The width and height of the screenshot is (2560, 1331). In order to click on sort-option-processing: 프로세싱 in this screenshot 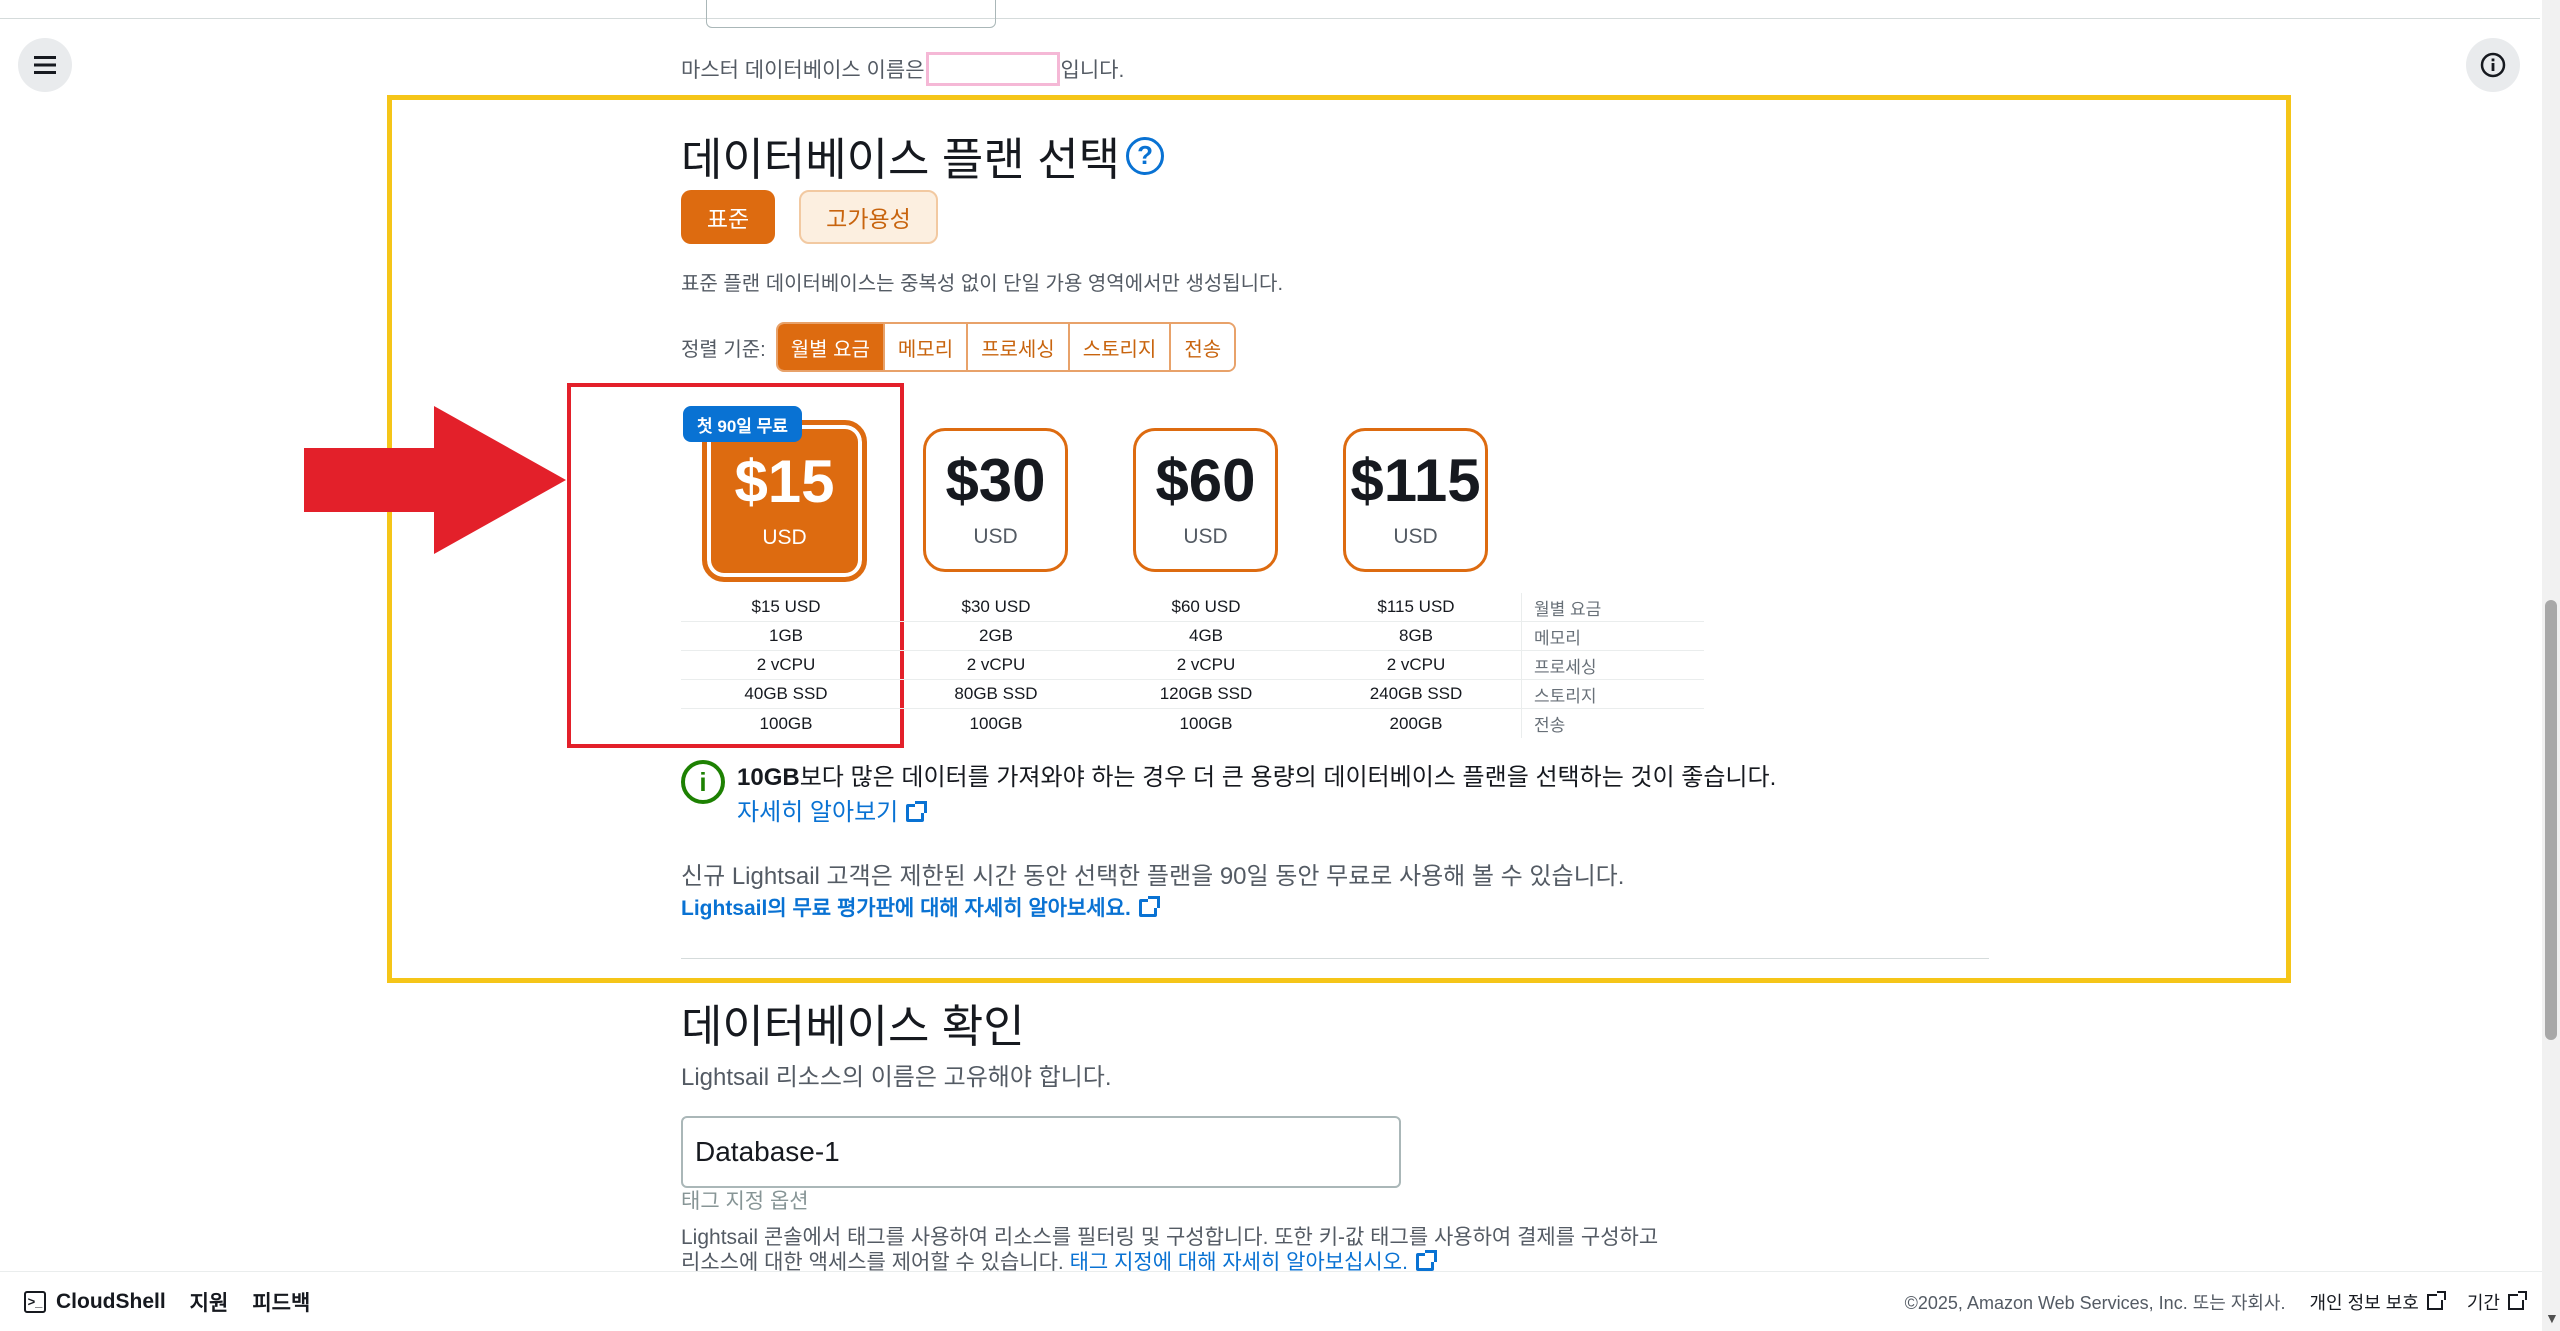, I will do `click(1017, 347)`.